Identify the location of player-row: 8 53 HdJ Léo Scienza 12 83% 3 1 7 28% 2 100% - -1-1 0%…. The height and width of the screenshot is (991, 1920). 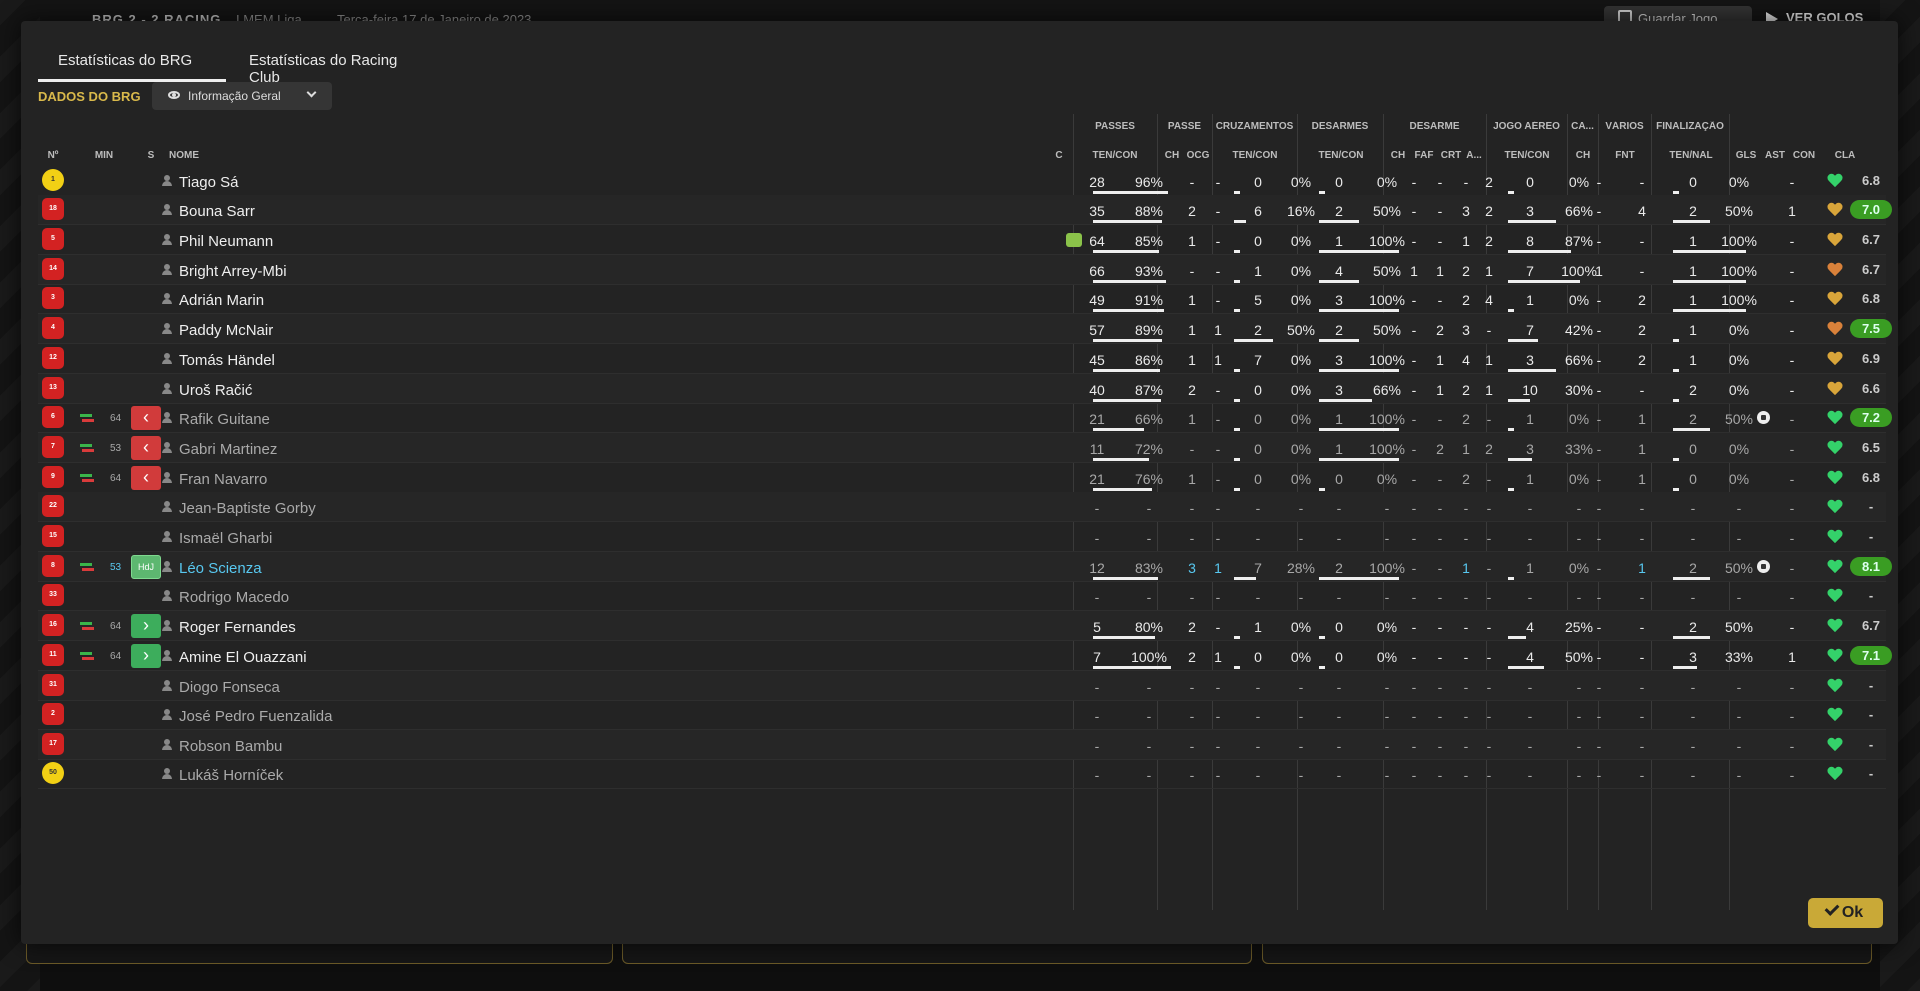
(965, 567).